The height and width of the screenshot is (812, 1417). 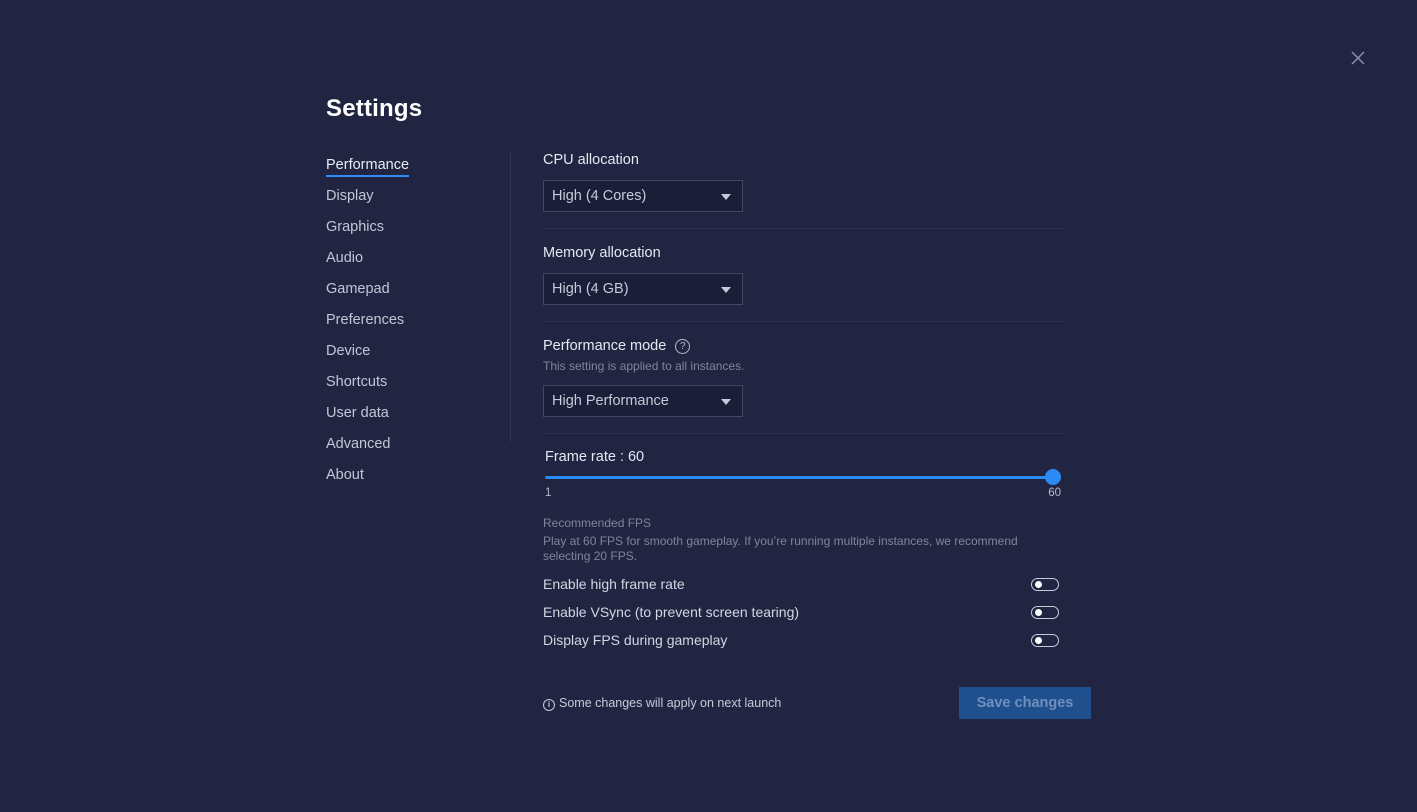 What do you see at coordinates (418, 448) in the screenshot?
I see `sidebar-item-advanced: Advanced` at bounding box center [418, 448].